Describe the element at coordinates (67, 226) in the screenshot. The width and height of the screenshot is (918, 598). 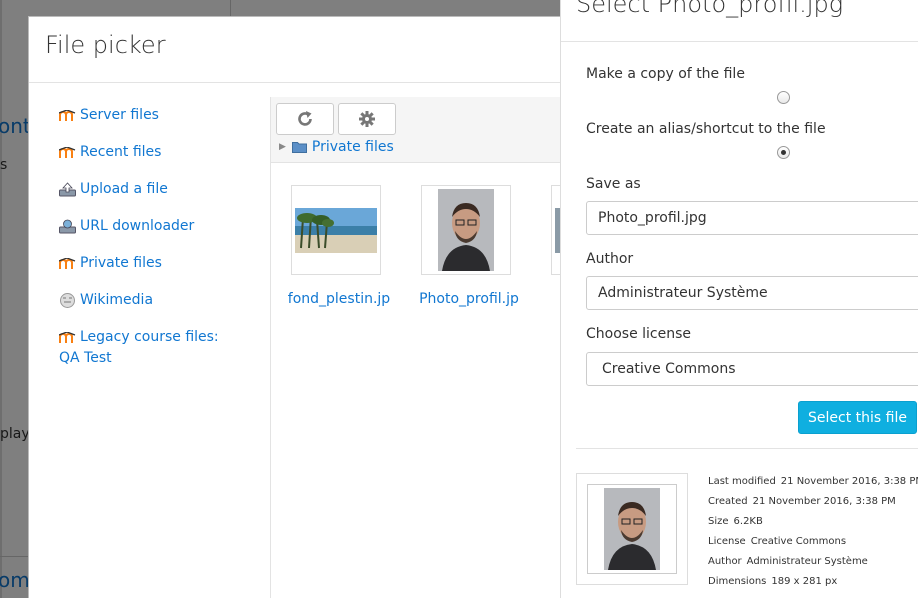
I see `url-icon` at that location.